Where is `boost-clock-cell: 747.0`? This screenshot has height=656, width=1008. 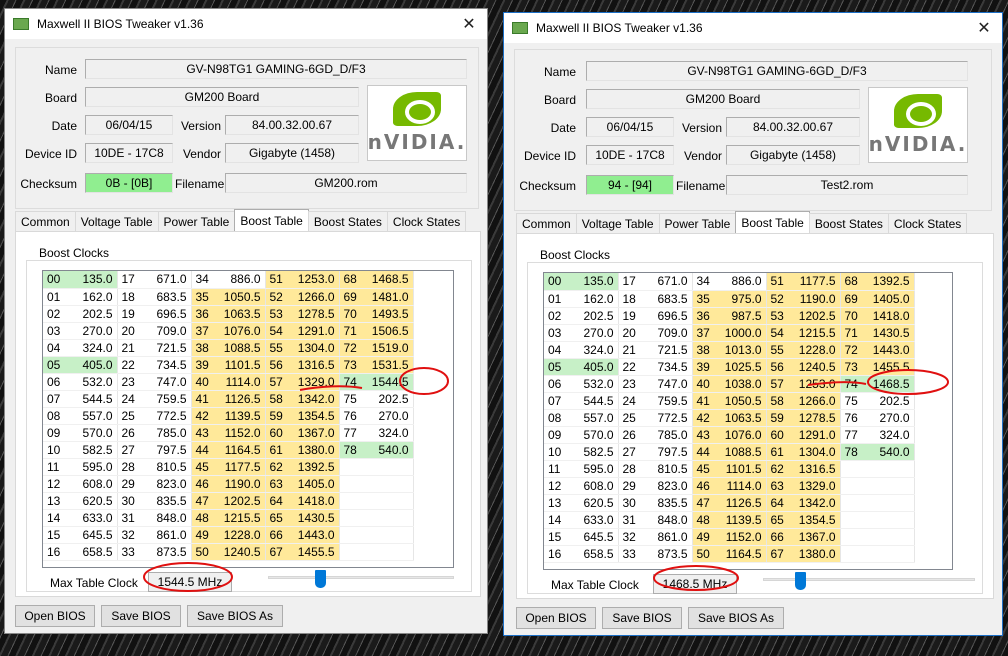
boost-clock-cell: 747.0 is located at coordinates (166, 382).